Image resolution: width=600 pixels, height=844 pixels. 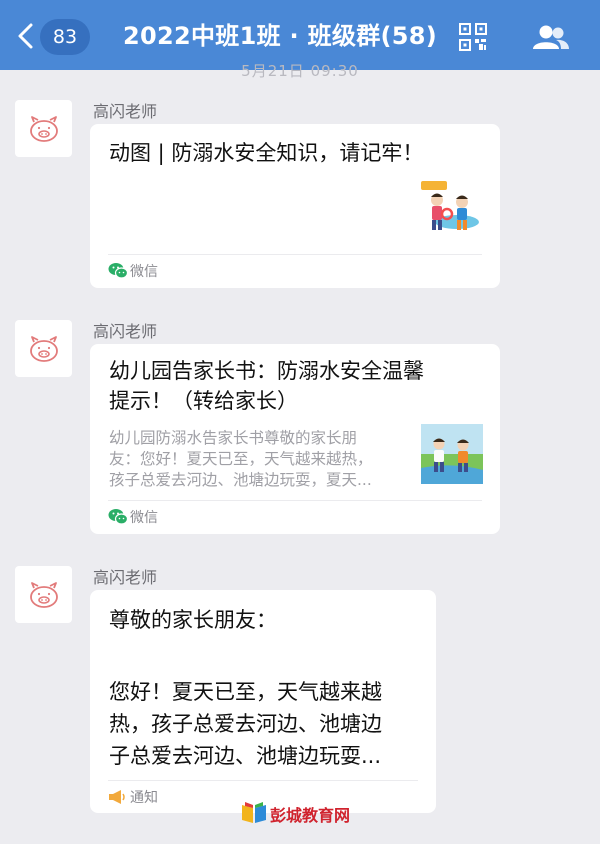 I want to click on qr-code-button, so click(x=473, y=37).